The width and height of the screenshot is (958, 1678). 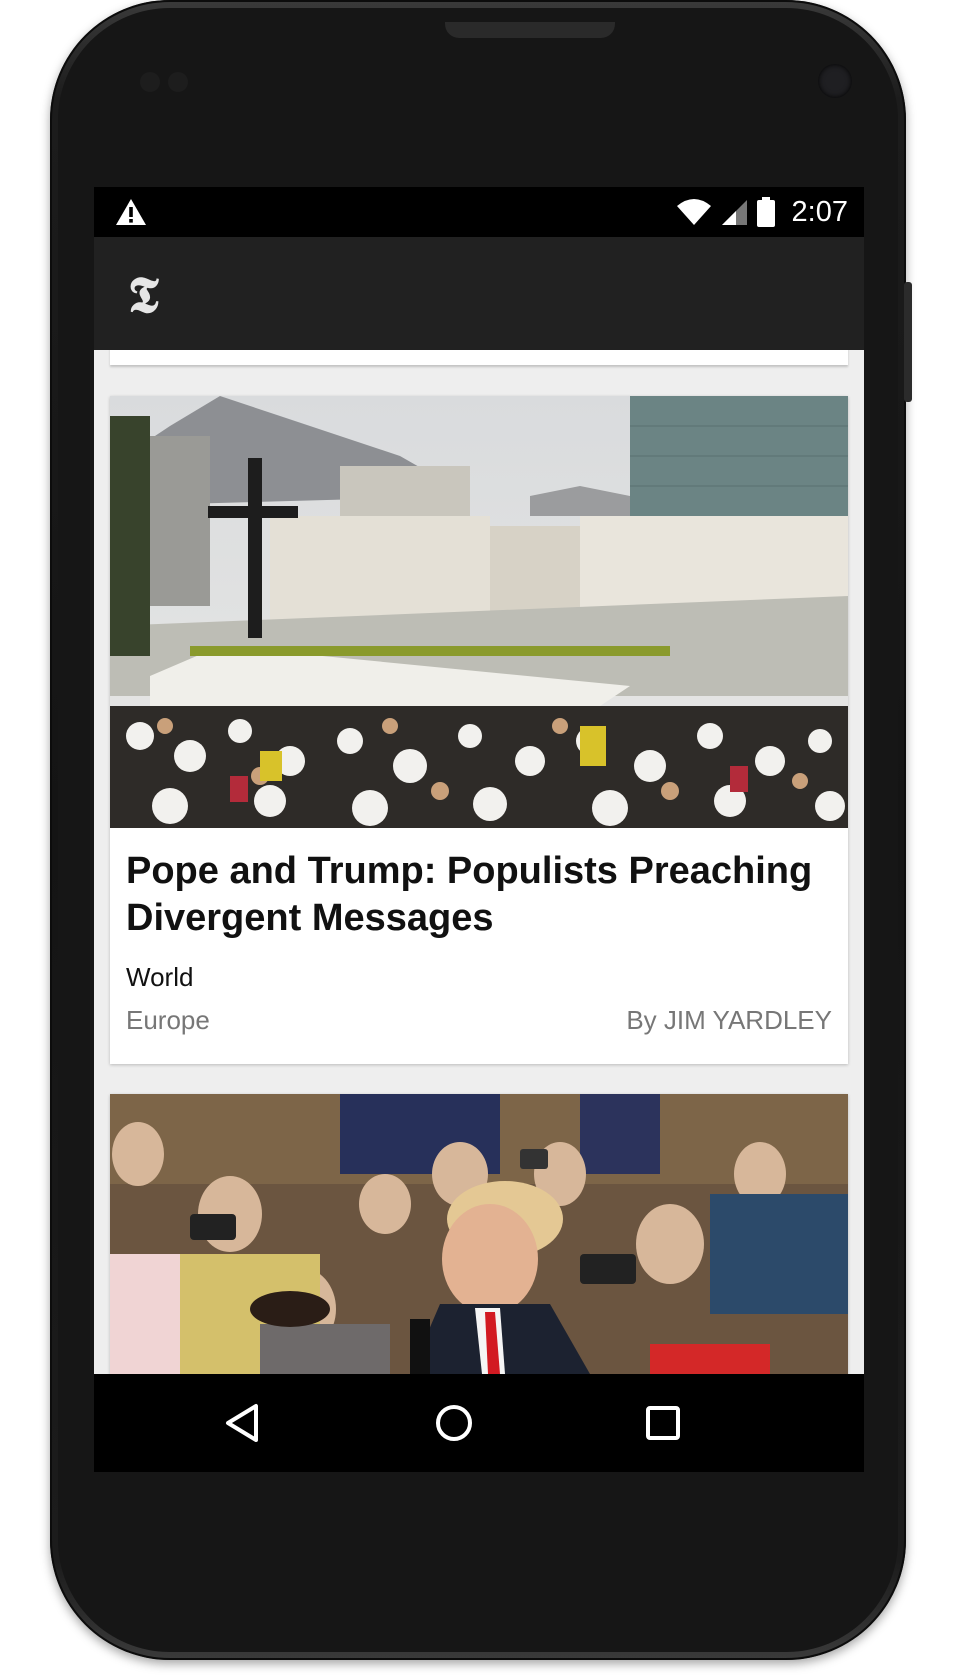 What do you see at coordinates (150, 82) in the screenshot?
I see `proximity-sensor` at bounding box center [150, 82].